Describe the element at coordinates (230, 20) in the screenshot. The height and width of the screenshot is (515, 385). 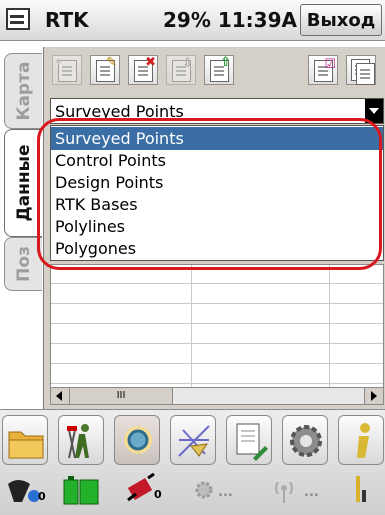
I see `battery-time-status: 29% 11:39A` at that location.